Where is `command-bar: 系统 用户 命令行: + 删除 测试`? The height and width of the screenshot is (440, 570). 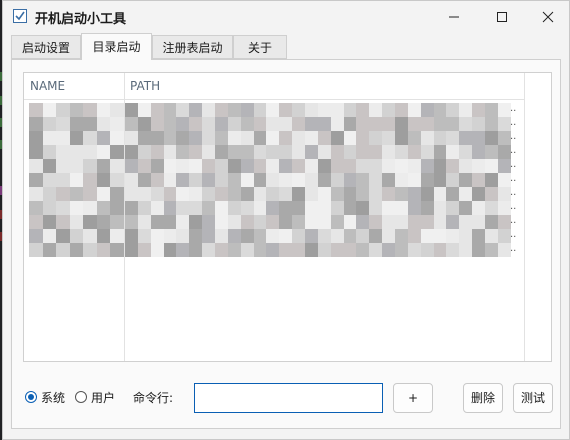 command-bar: 系统 用户 命令行: + 删除 测试 is located at coordinates (286, 397).